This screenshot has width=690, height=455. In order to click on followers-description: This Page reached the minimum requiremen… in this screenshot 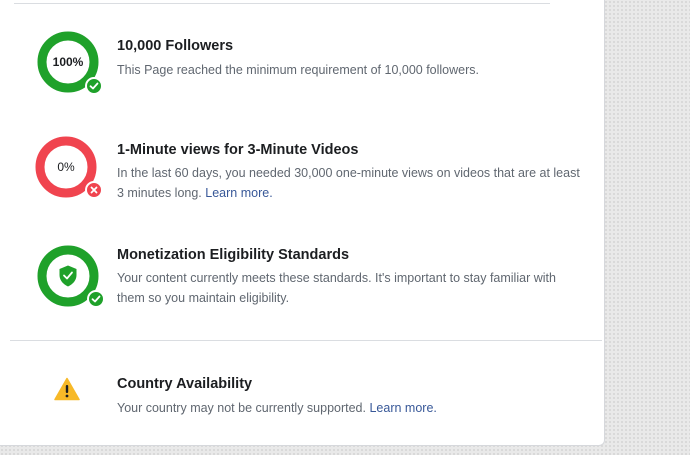, I will do `click(298, 70)`.